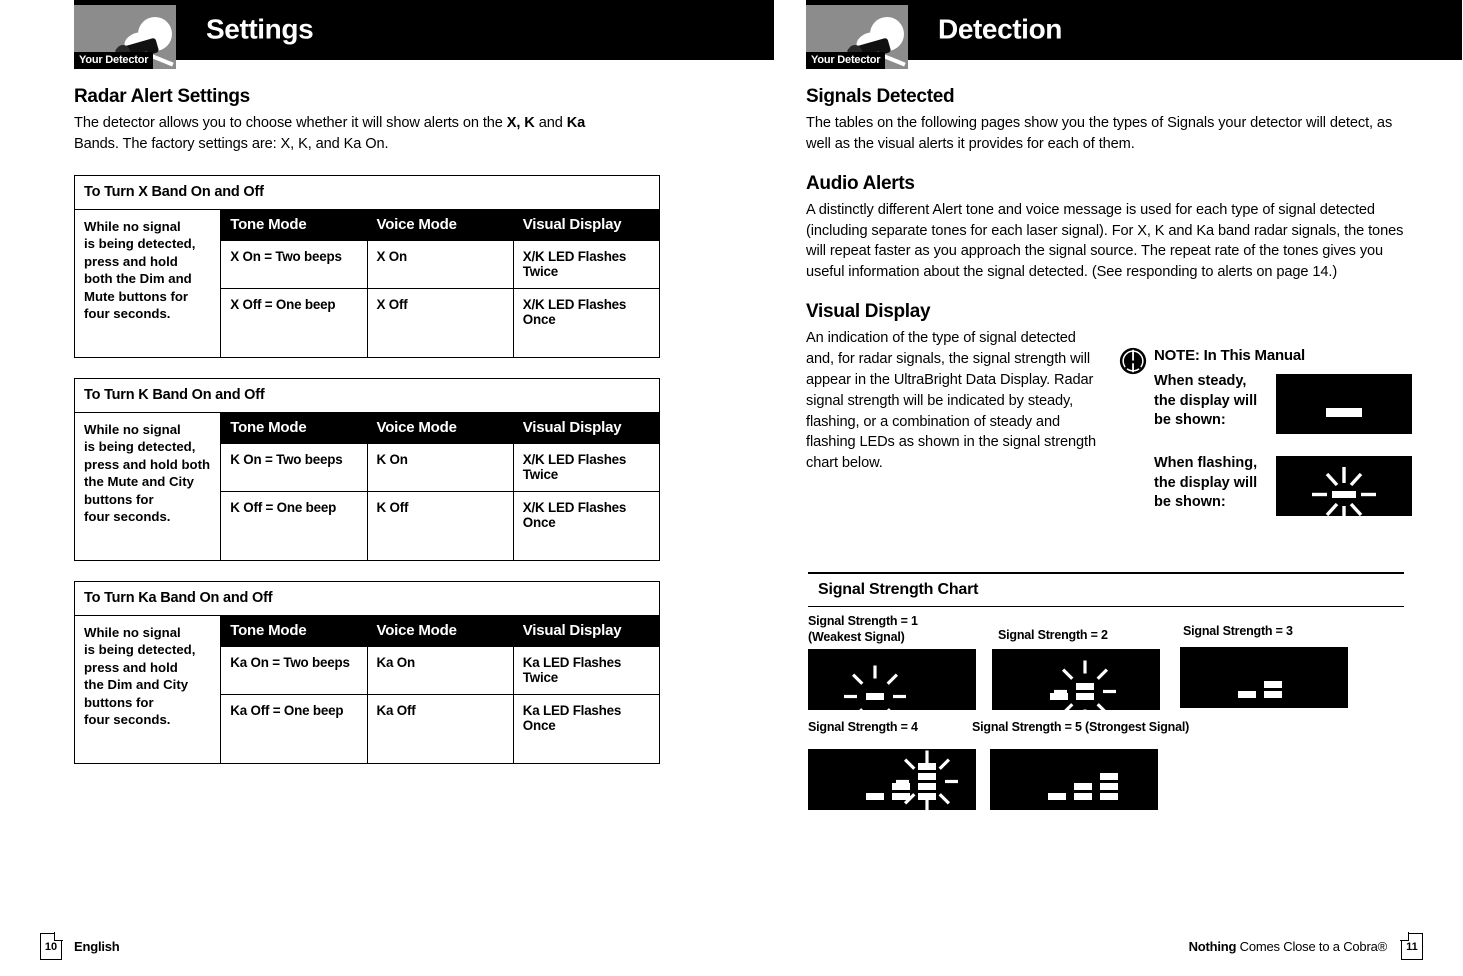 The height and width of the screenshot is (976, 1463). Describe the element at coordinates (260, 29) in the screenshot. I see `left-page-title: Settings` at that location.